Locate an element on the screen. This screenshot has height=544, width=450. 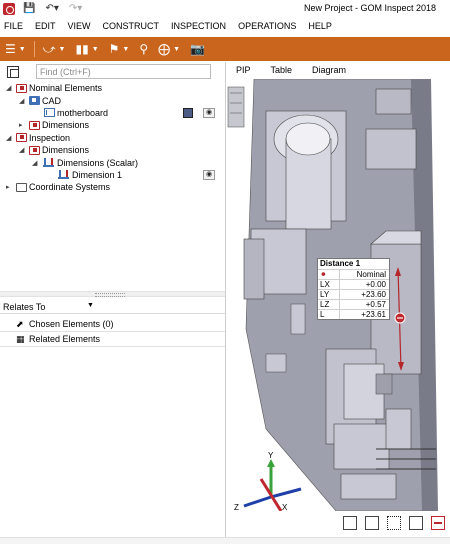
relates-to-header: Relates To ▼ is located at coordinates (112, 307).